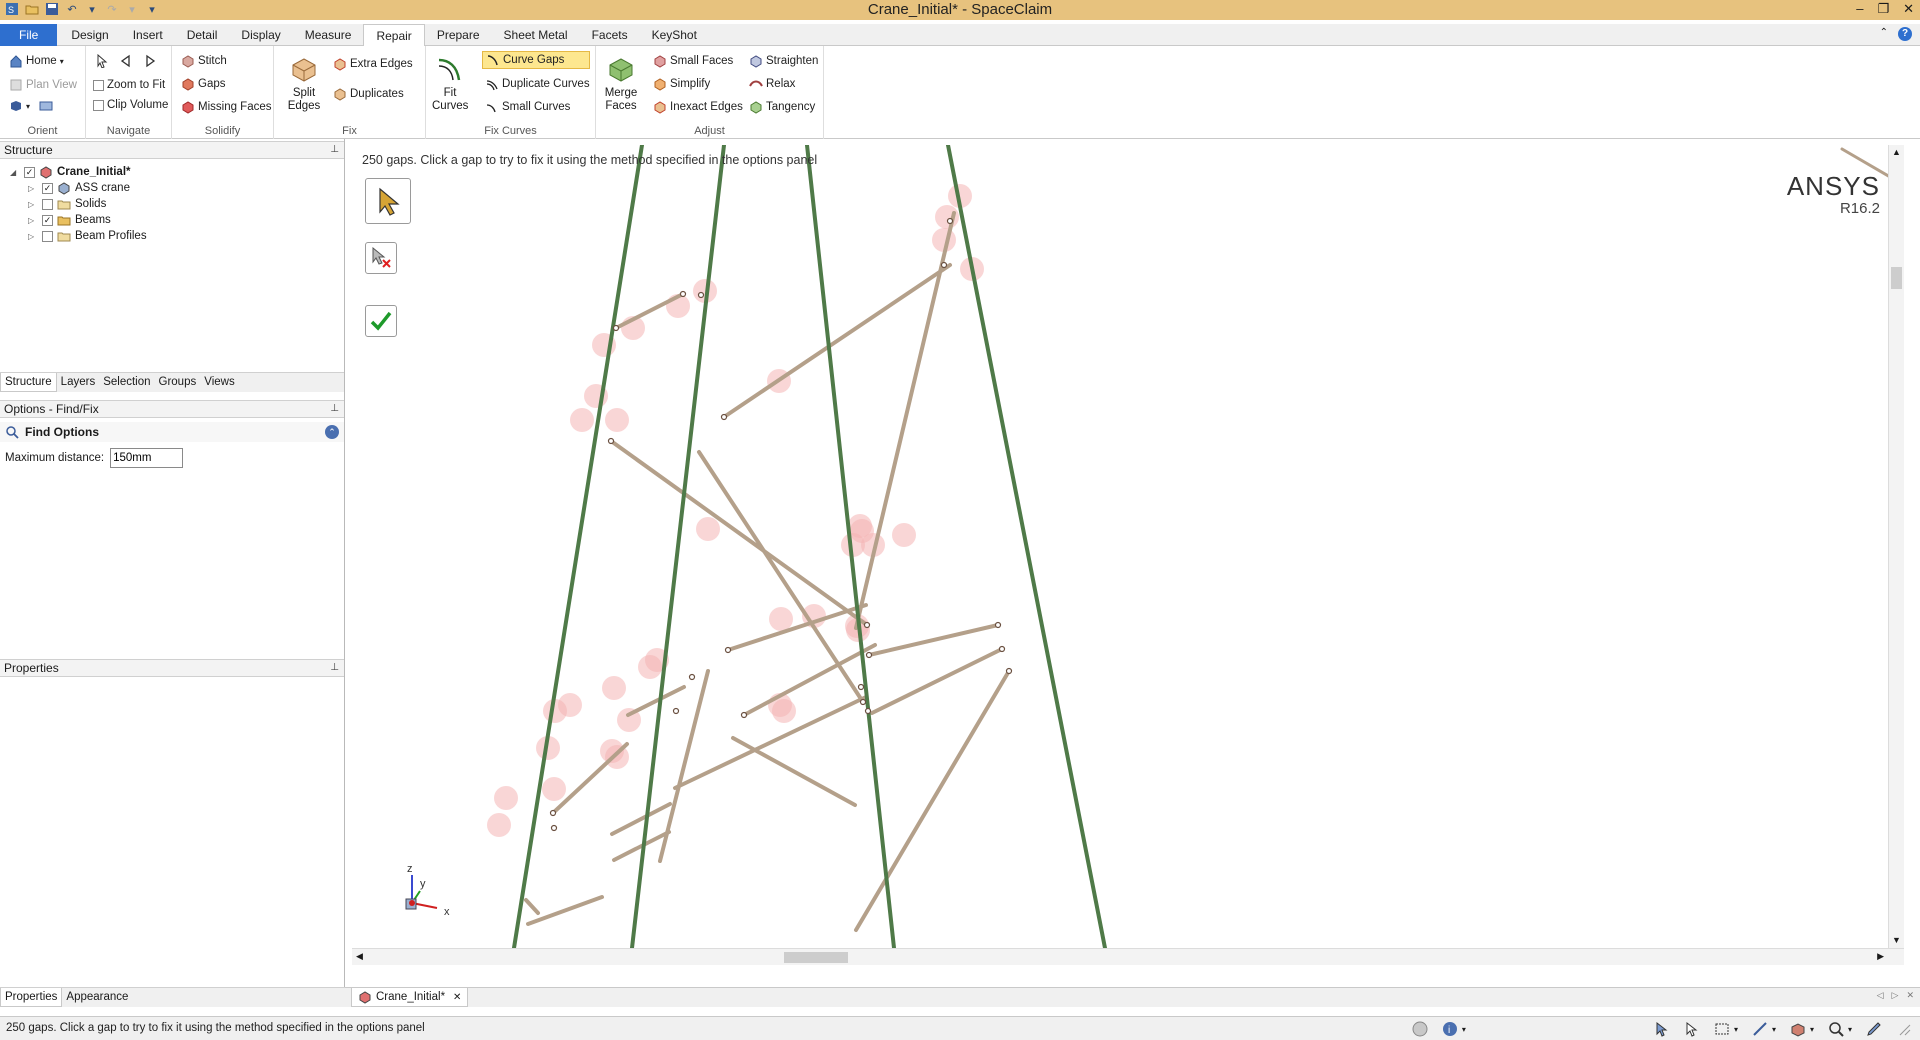 The image size is (1920, 1040). Describe the element at coordinates (782, 107) in the screenshot. I see `tangency-button: Tangency` at that location.